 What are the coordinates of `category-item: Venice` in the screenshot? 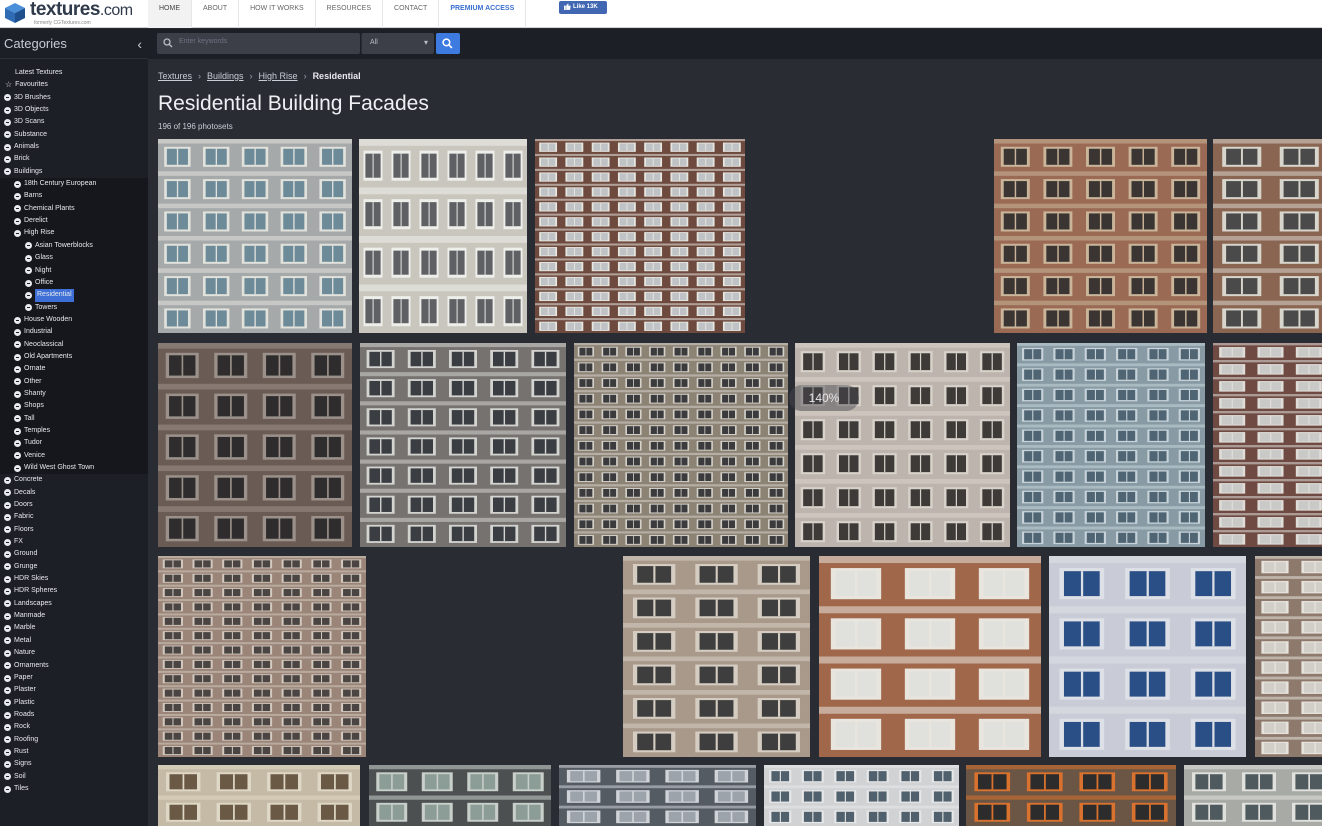 It's located at (74, 455).